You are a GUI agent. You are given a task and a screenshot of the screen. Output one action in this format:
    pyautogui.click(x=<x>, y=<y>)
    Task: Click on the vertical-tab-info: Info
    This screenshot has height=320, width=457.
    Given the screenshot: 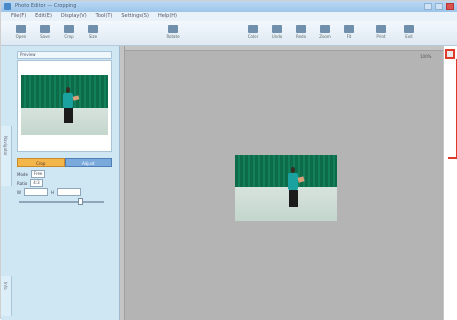 What is the action you would take?
    pyautogui.click(x=6, y=296)
    